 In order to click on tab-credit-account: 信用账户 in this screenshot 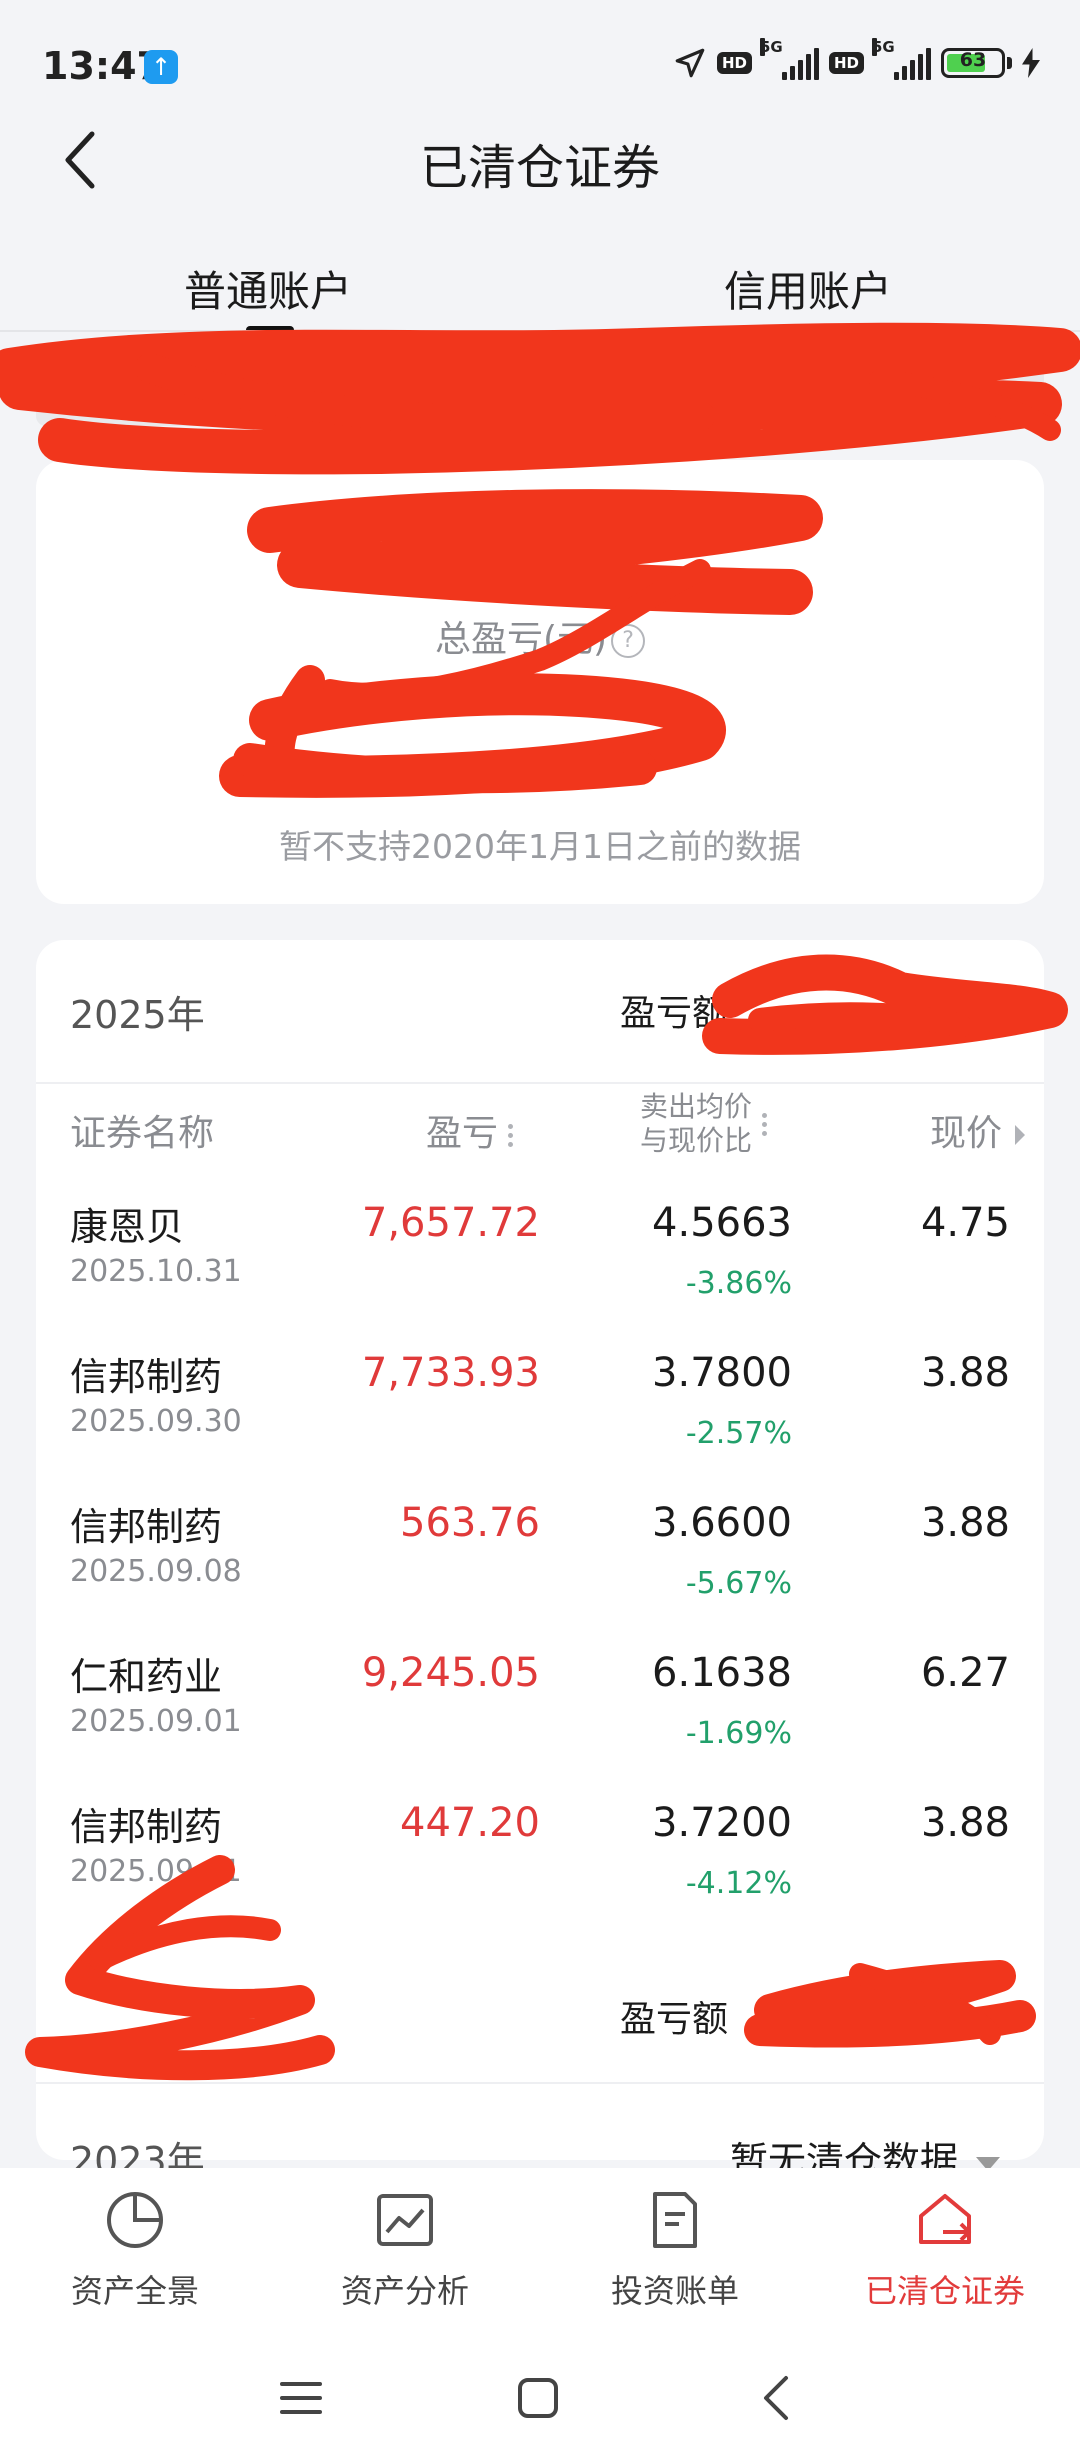, I will do `click(808, 288)`.